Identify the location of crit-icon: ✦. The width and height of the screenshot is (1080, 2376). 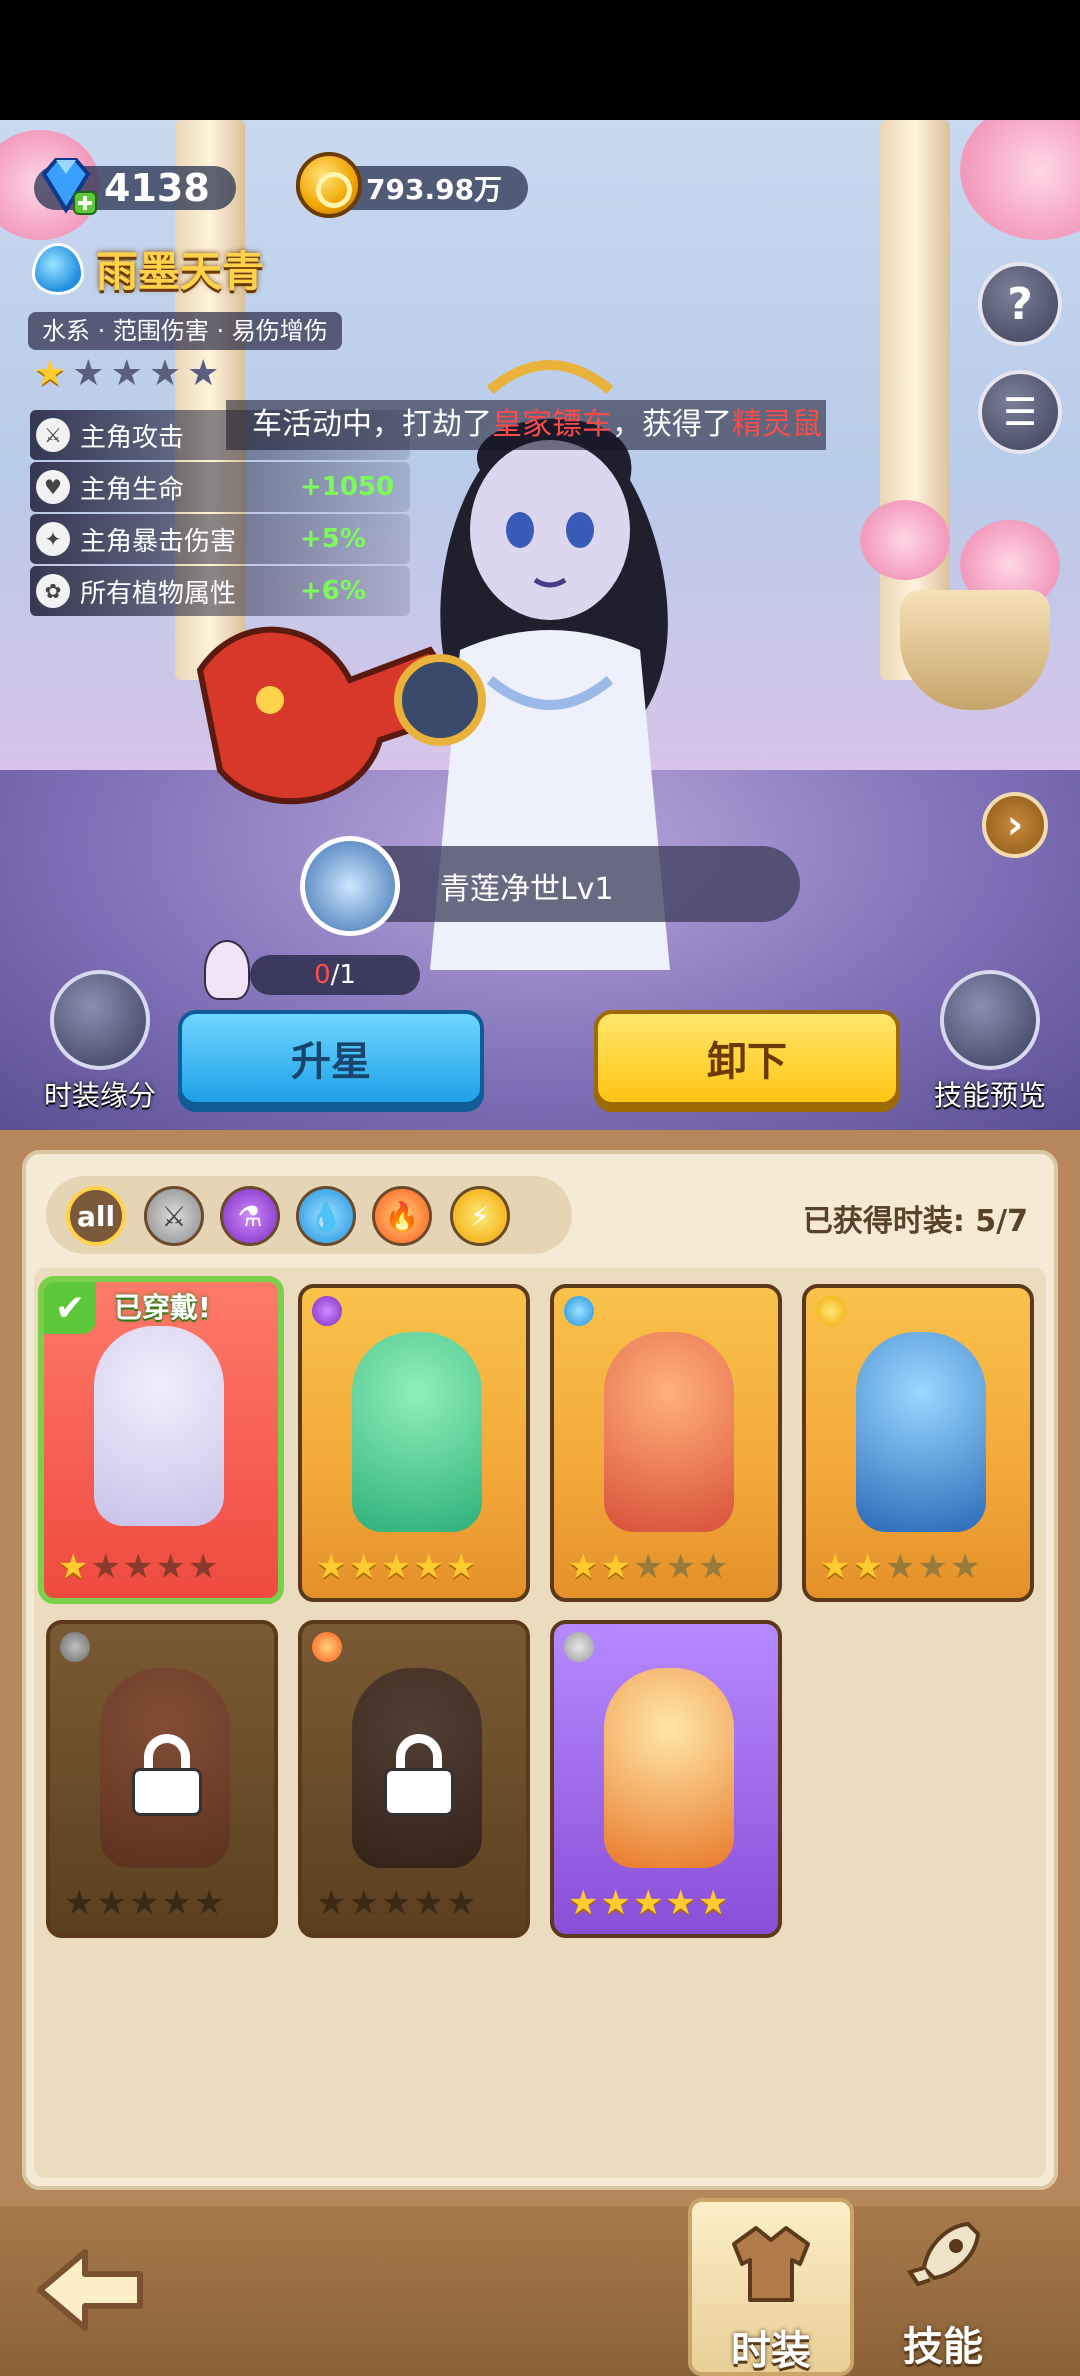
(53, 539).